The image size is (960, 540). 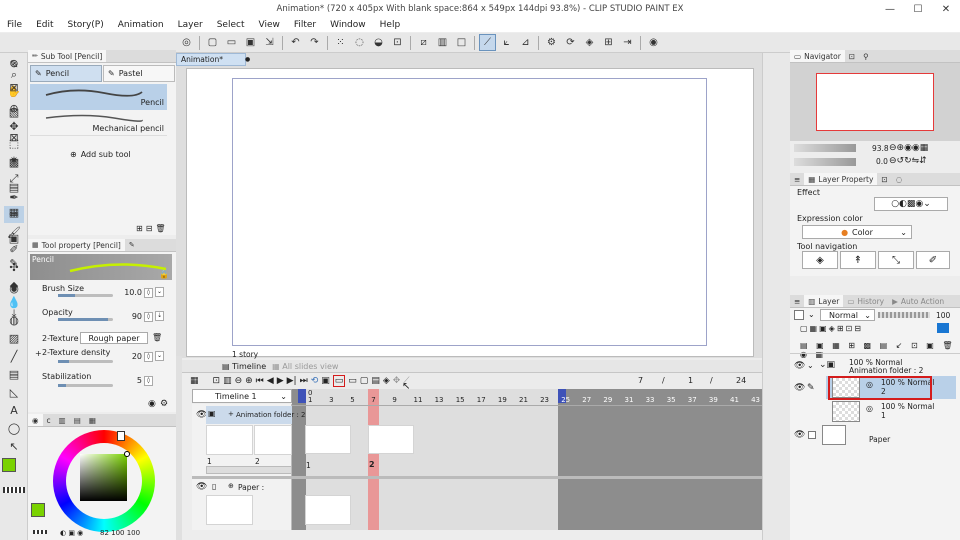 I want to click on texture-density-value: 20, so click(x=131, y=356).